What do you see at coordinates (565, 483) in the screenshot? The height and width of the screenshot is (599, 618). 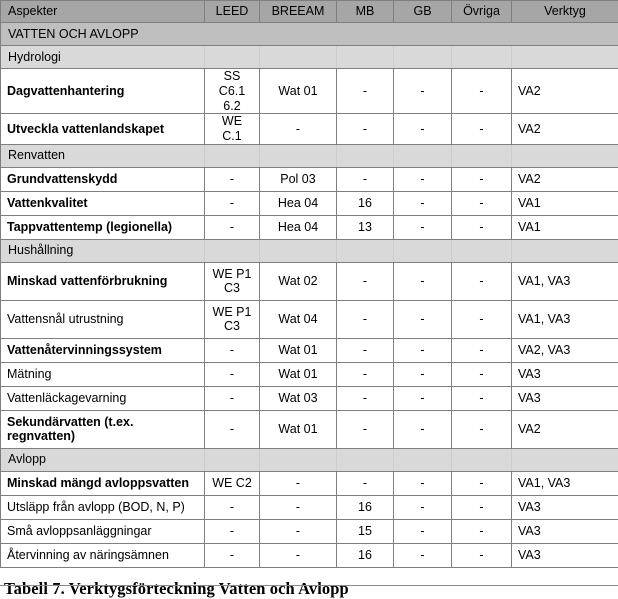 I see `cell-verktyg: VA1, VA3` at bounding box center [565, 483].